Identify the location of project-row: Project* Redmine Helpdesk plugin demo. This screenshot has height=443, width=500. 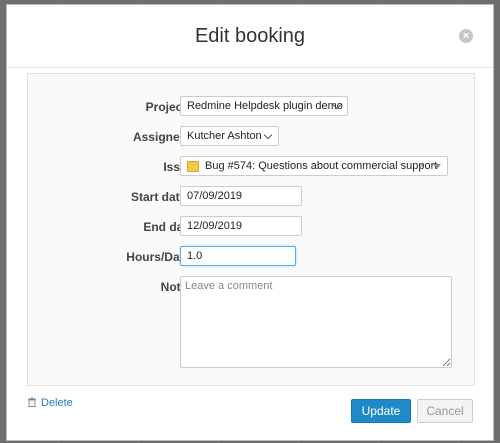
(251, 108).